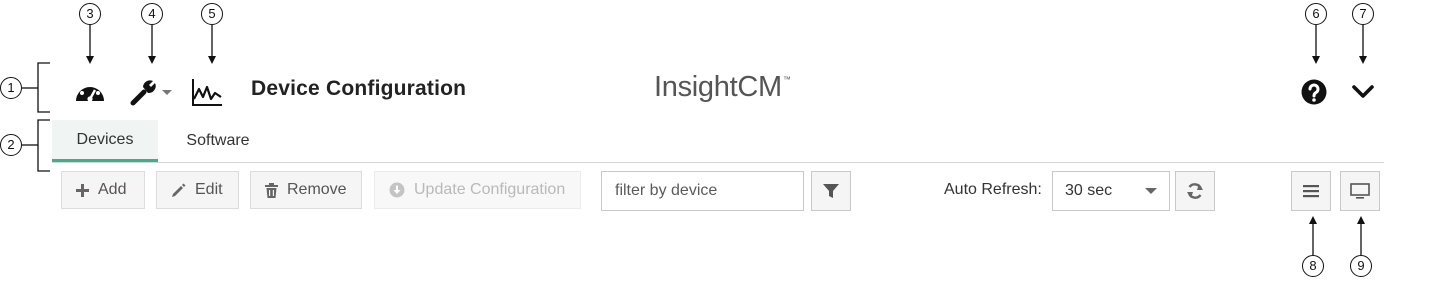 Image resolution: width=1440 pixels, height=288 pixels. I want to click on callout-4: 4, so click(152, 14).